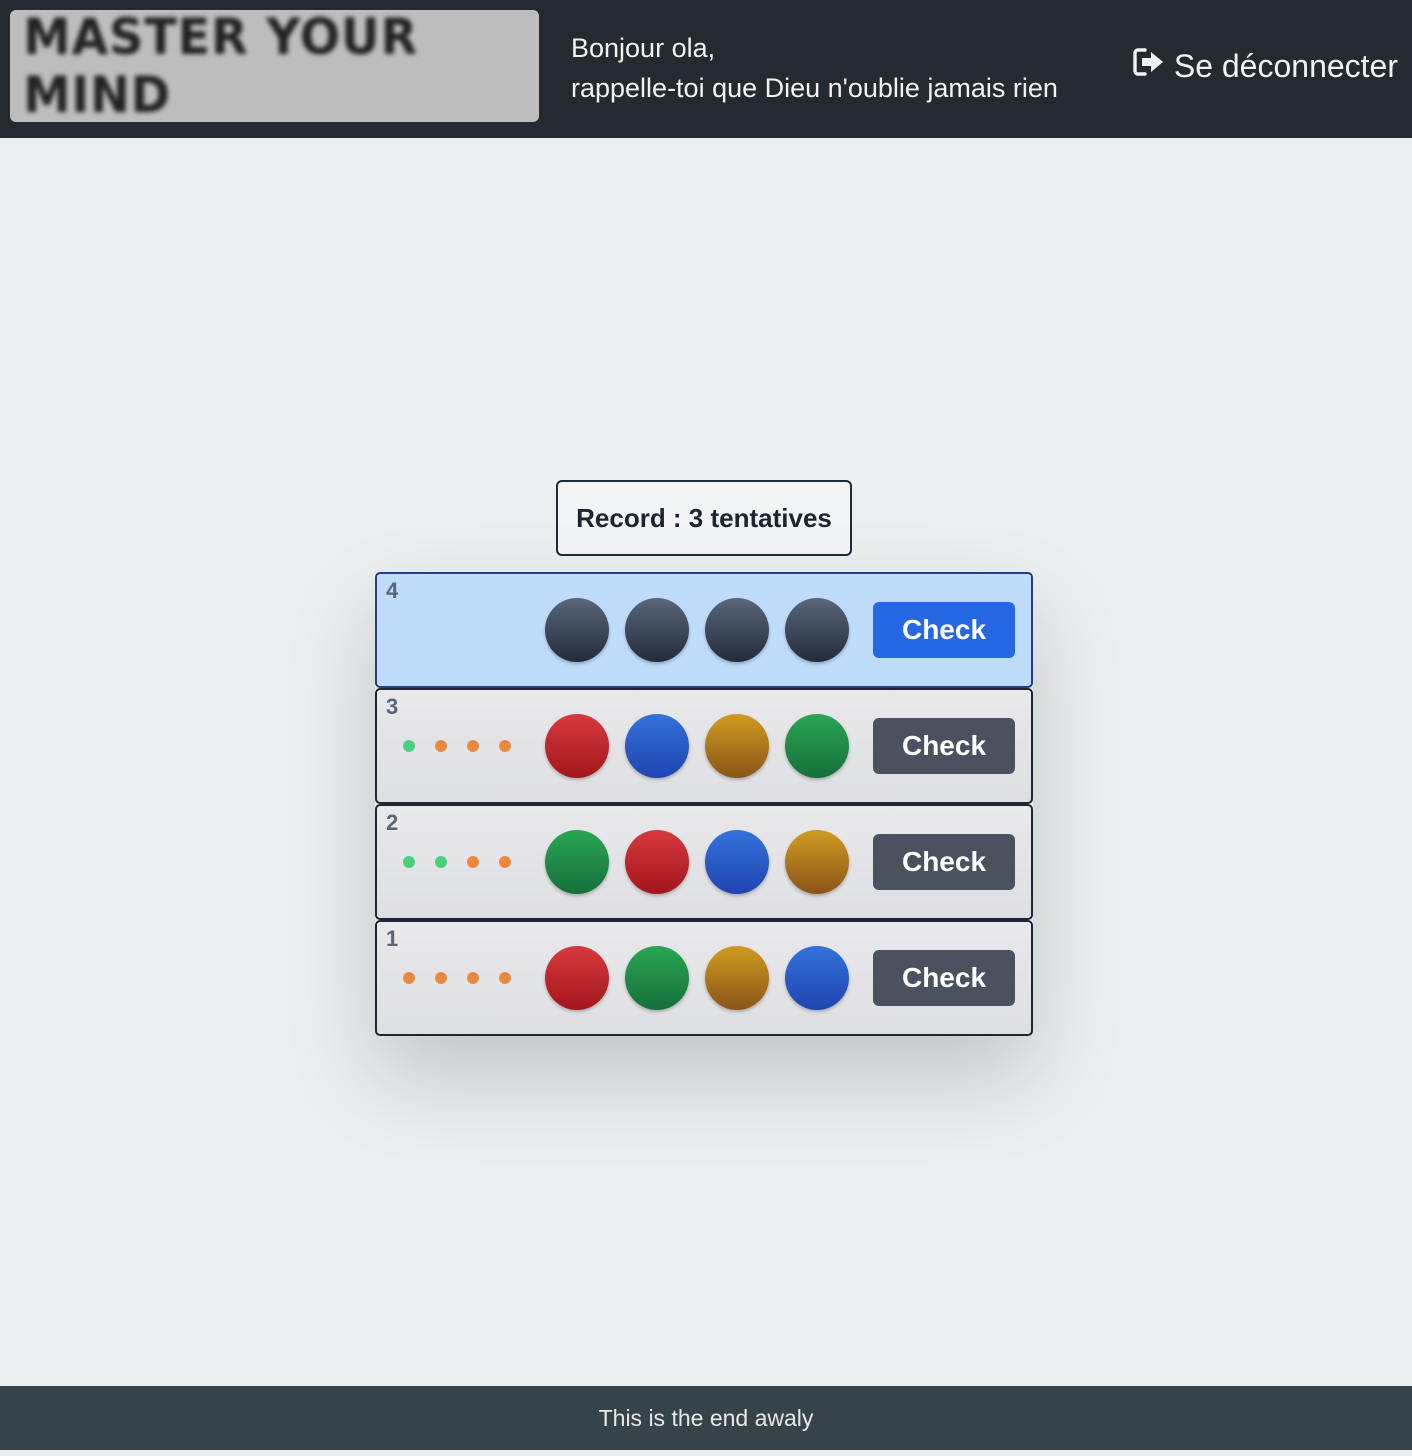 This screenshot has width=1412, height=1456. I want to click on attempt-row: 4 Check, so click(704, 630).